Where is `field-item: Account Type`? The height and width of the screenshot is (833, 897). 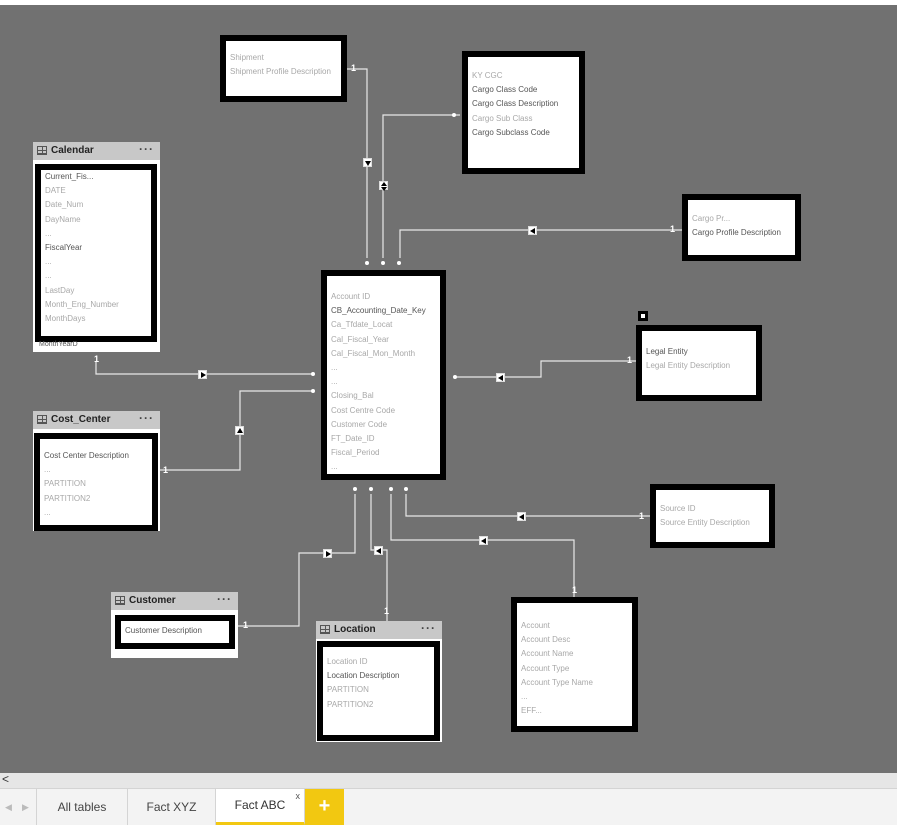
field-item: Account Type is located at coordinates (574, 669).